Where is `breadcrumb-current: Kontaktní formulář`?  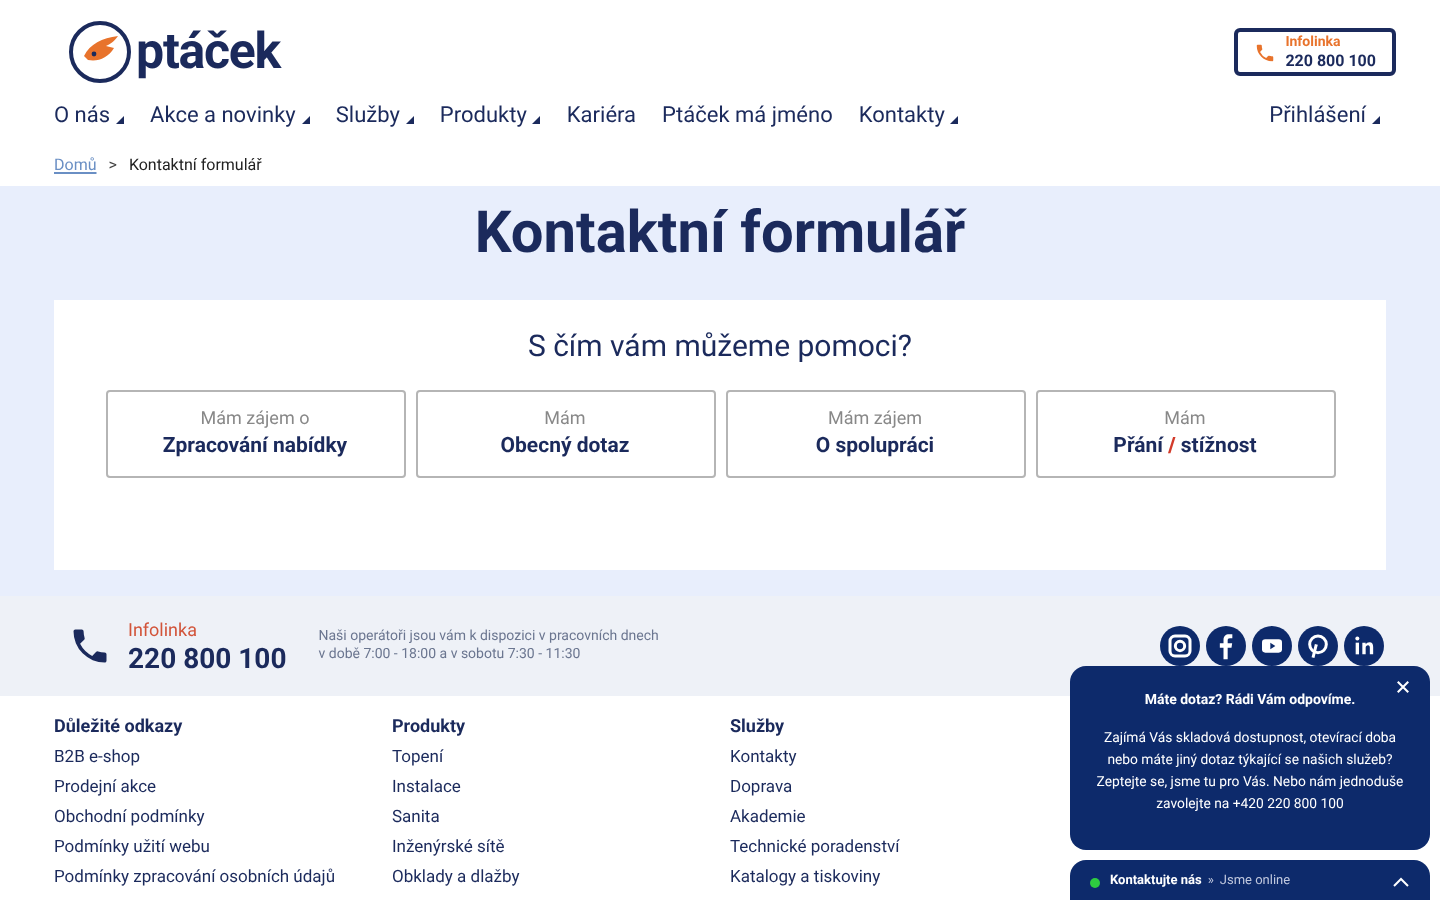
breadcrumb-current: Kontaktní formulář is located at coordinates (195, 165).